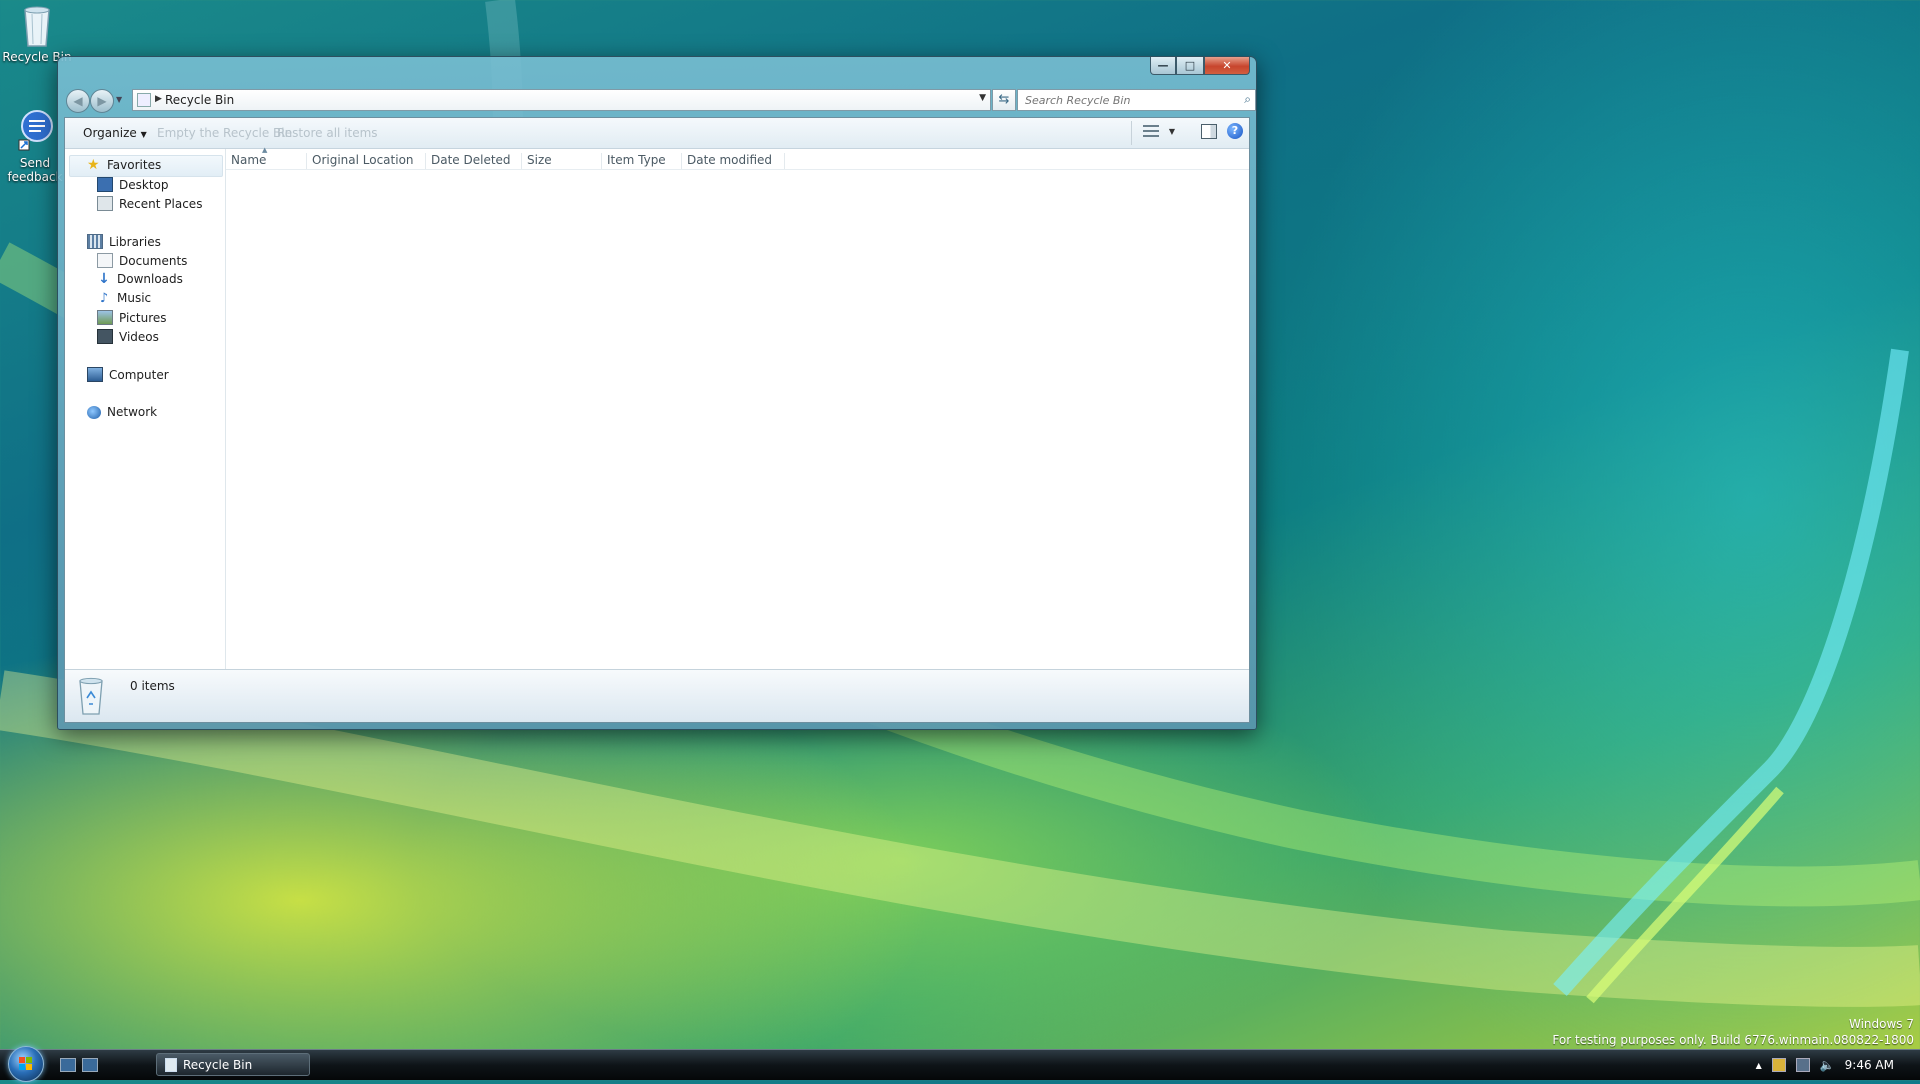 This screenshot has width=1920, height=1084. I want to click on star-icon: ★, so click(93, 164).